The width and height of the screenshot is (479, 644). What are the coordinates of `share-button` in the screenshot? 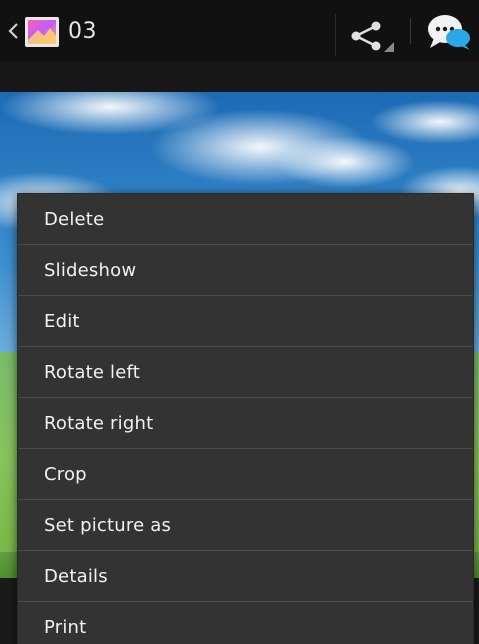 It's located at (367, 35).